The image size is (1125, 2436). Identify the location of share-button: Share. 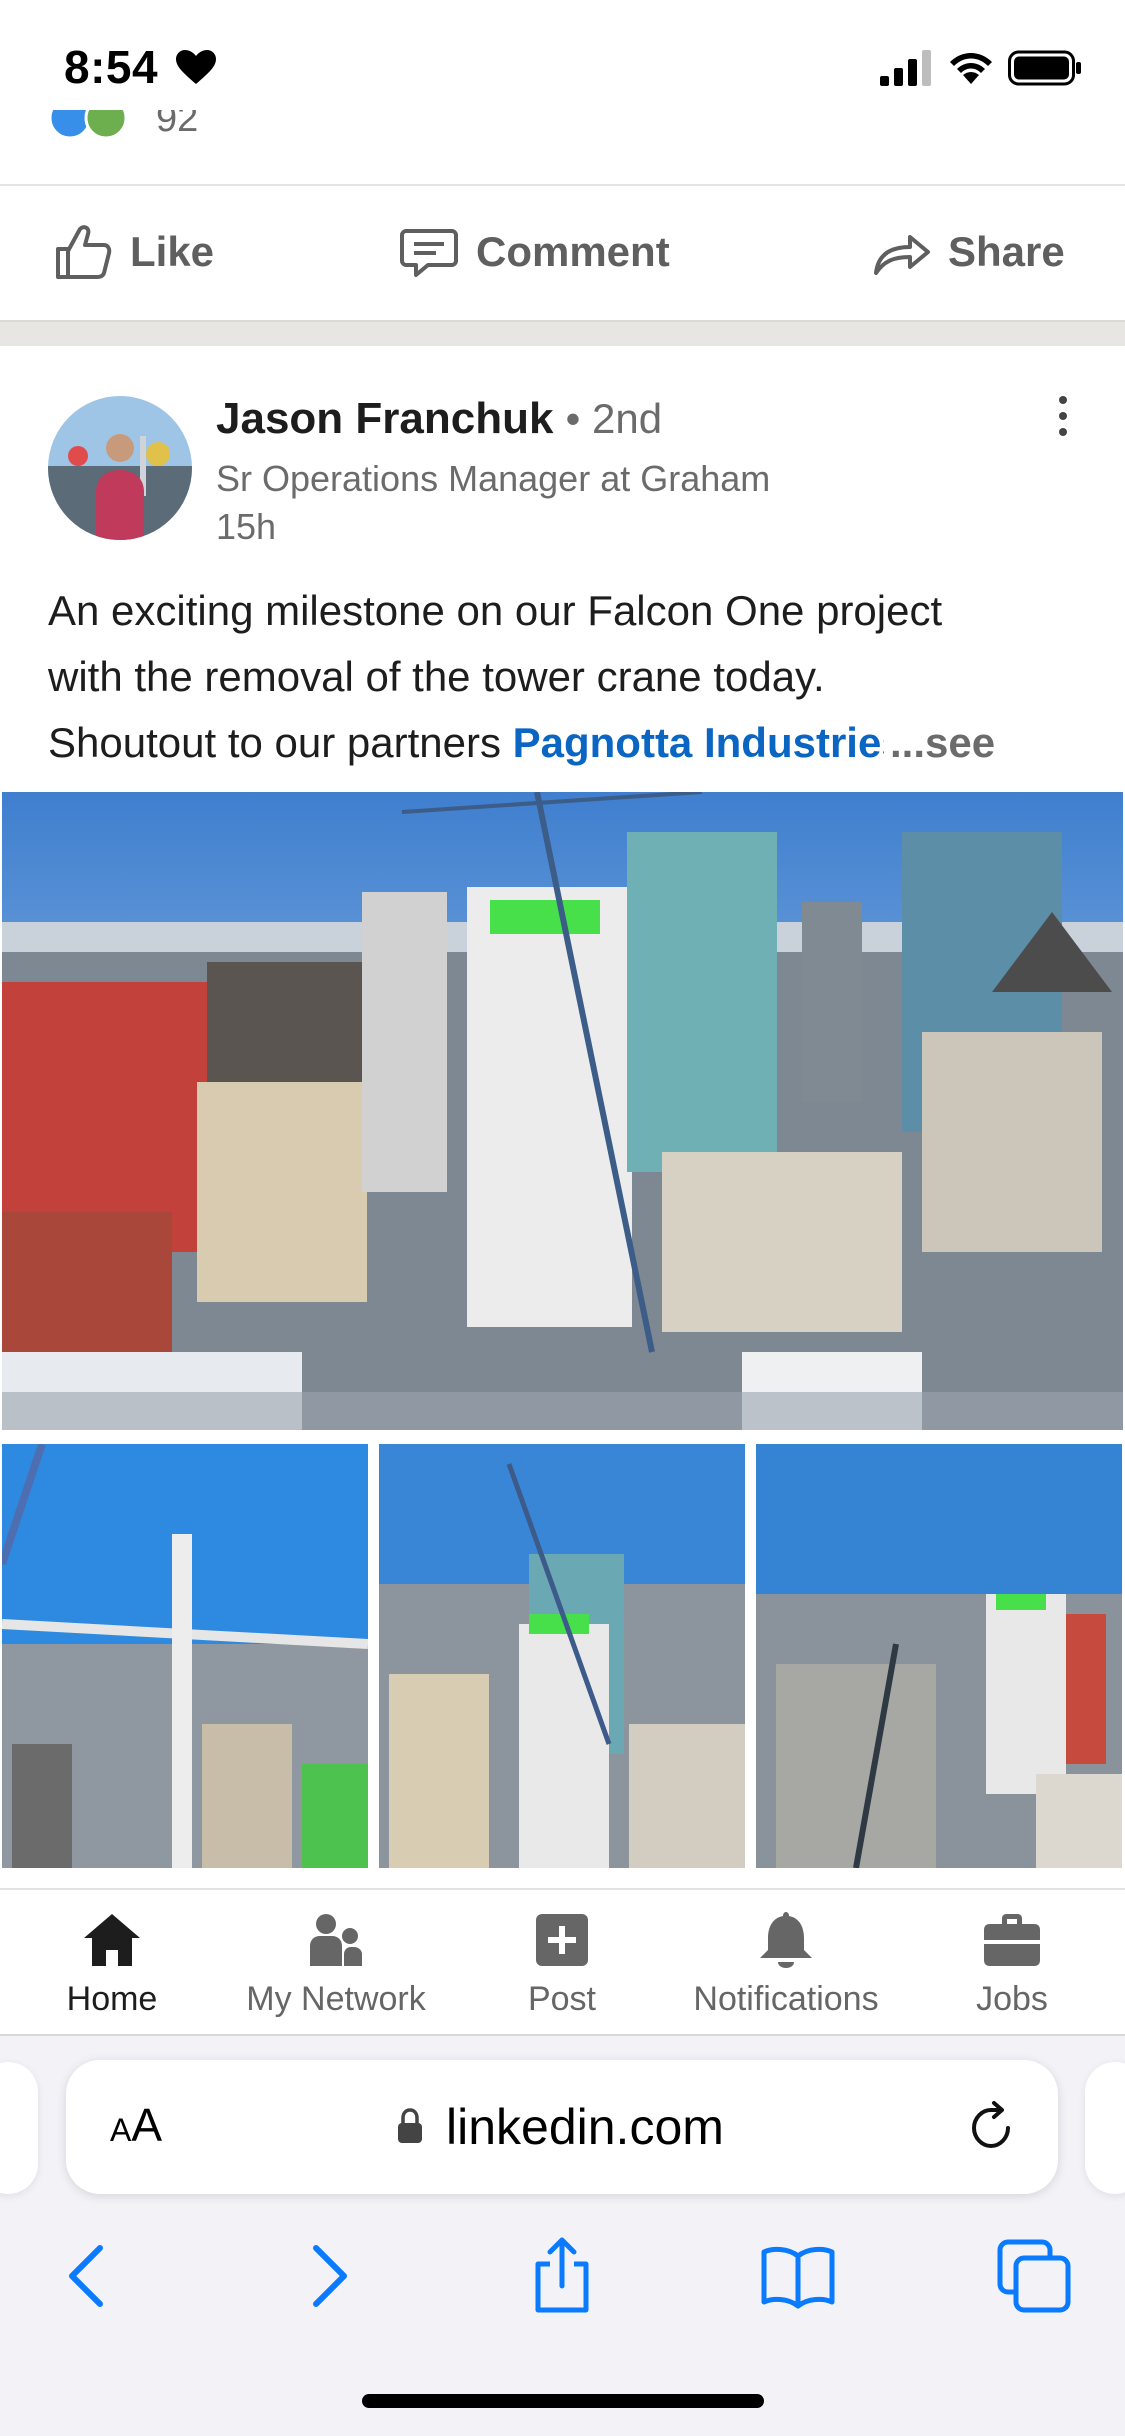
(967, 252).